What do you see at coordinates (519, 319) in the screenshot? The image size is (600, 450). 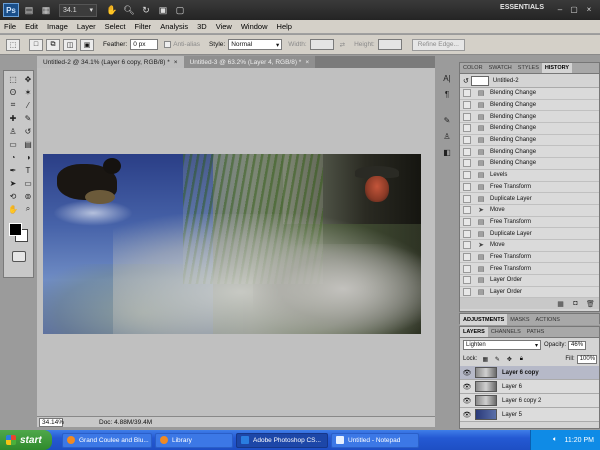 I see `tab-masks: MASKS` at bounding box center [519, 319].